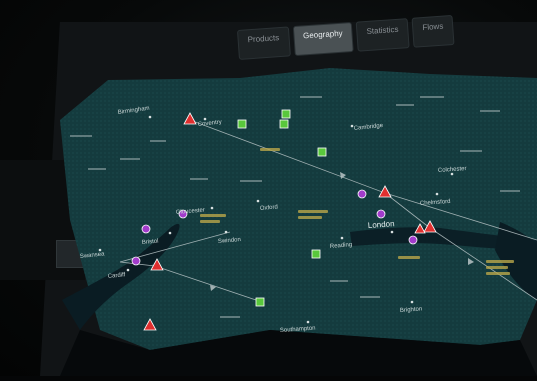 The image size is (537, 381). I want to click on city-label: London, so click(381, 224).